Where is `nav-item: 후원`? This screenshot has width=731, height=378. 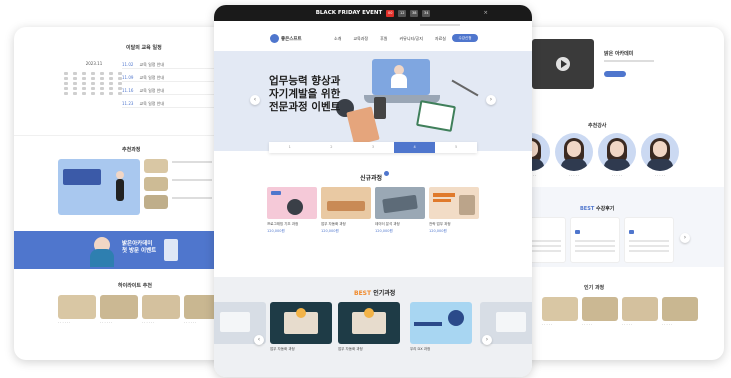
nav-item: 후원 is located at coordinates (383, 39).